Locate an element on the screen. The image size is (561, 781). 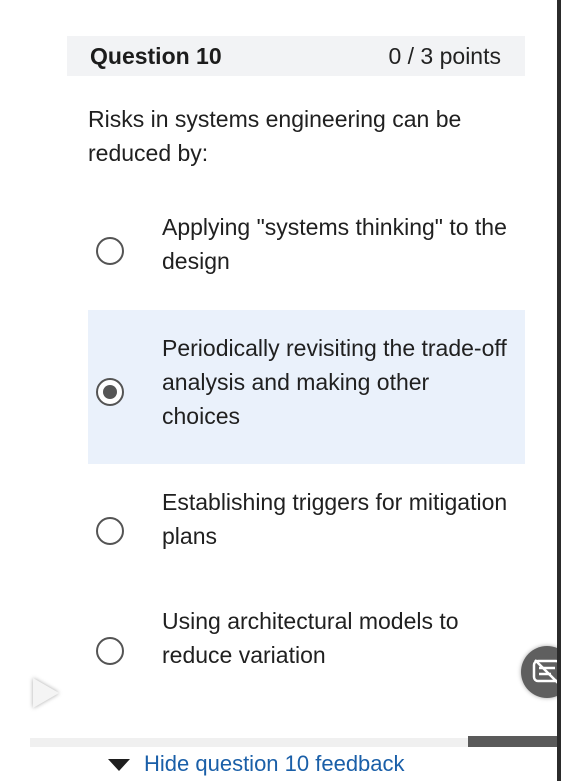
radio-button-selected is located at coordinates (110, 392).